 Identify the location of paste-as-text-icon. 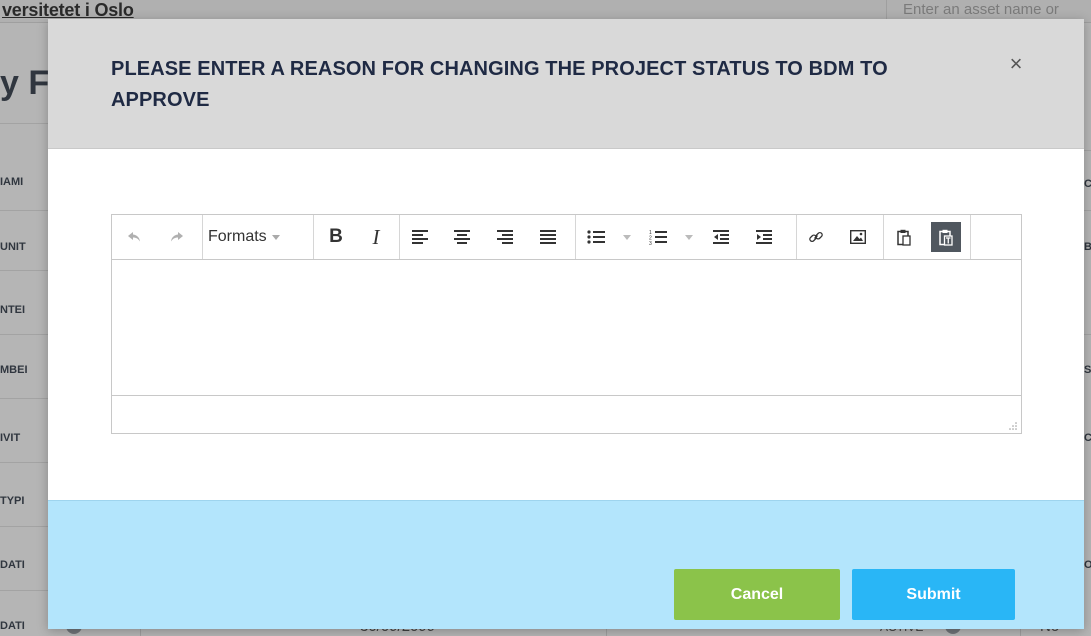
(946, 237).